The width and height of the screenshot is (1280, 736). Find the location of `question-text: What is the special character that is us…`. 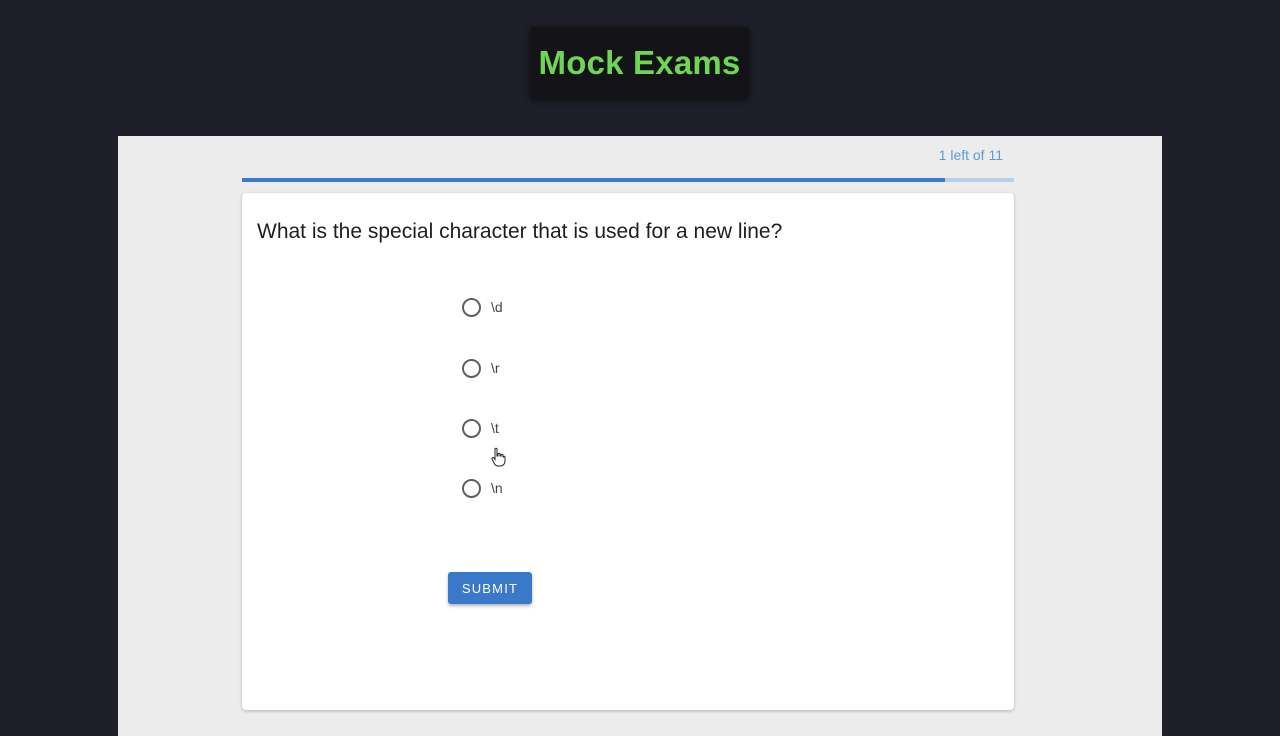

question-text: What is the special character that is us… is located at coordinates (520, 231).